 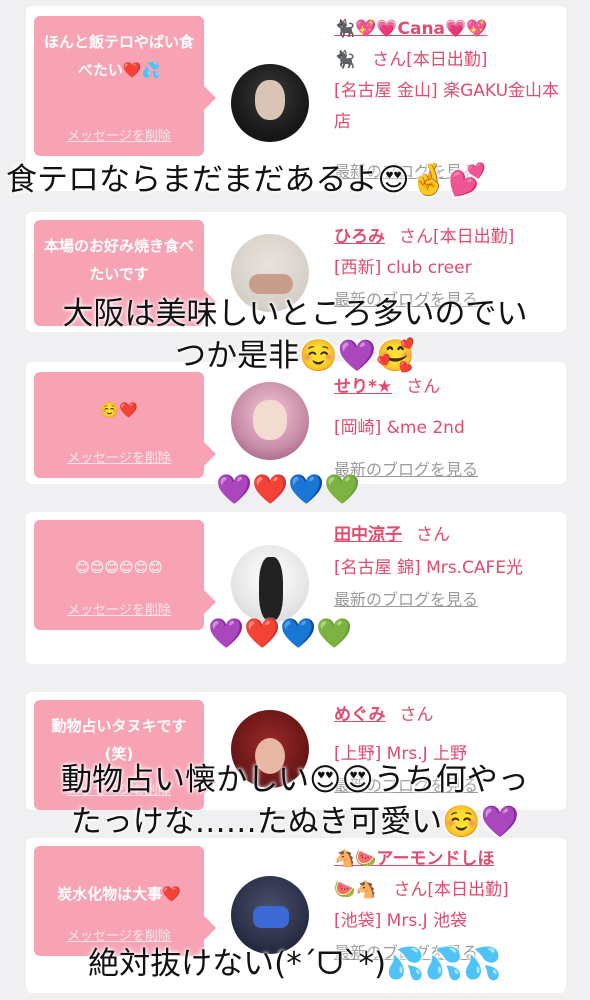 What do you see at coordinates (295, 356) in the screenshot?
I see `overlay-caption: つか是非☺️💜🥰` at bounding box center [295, 356].